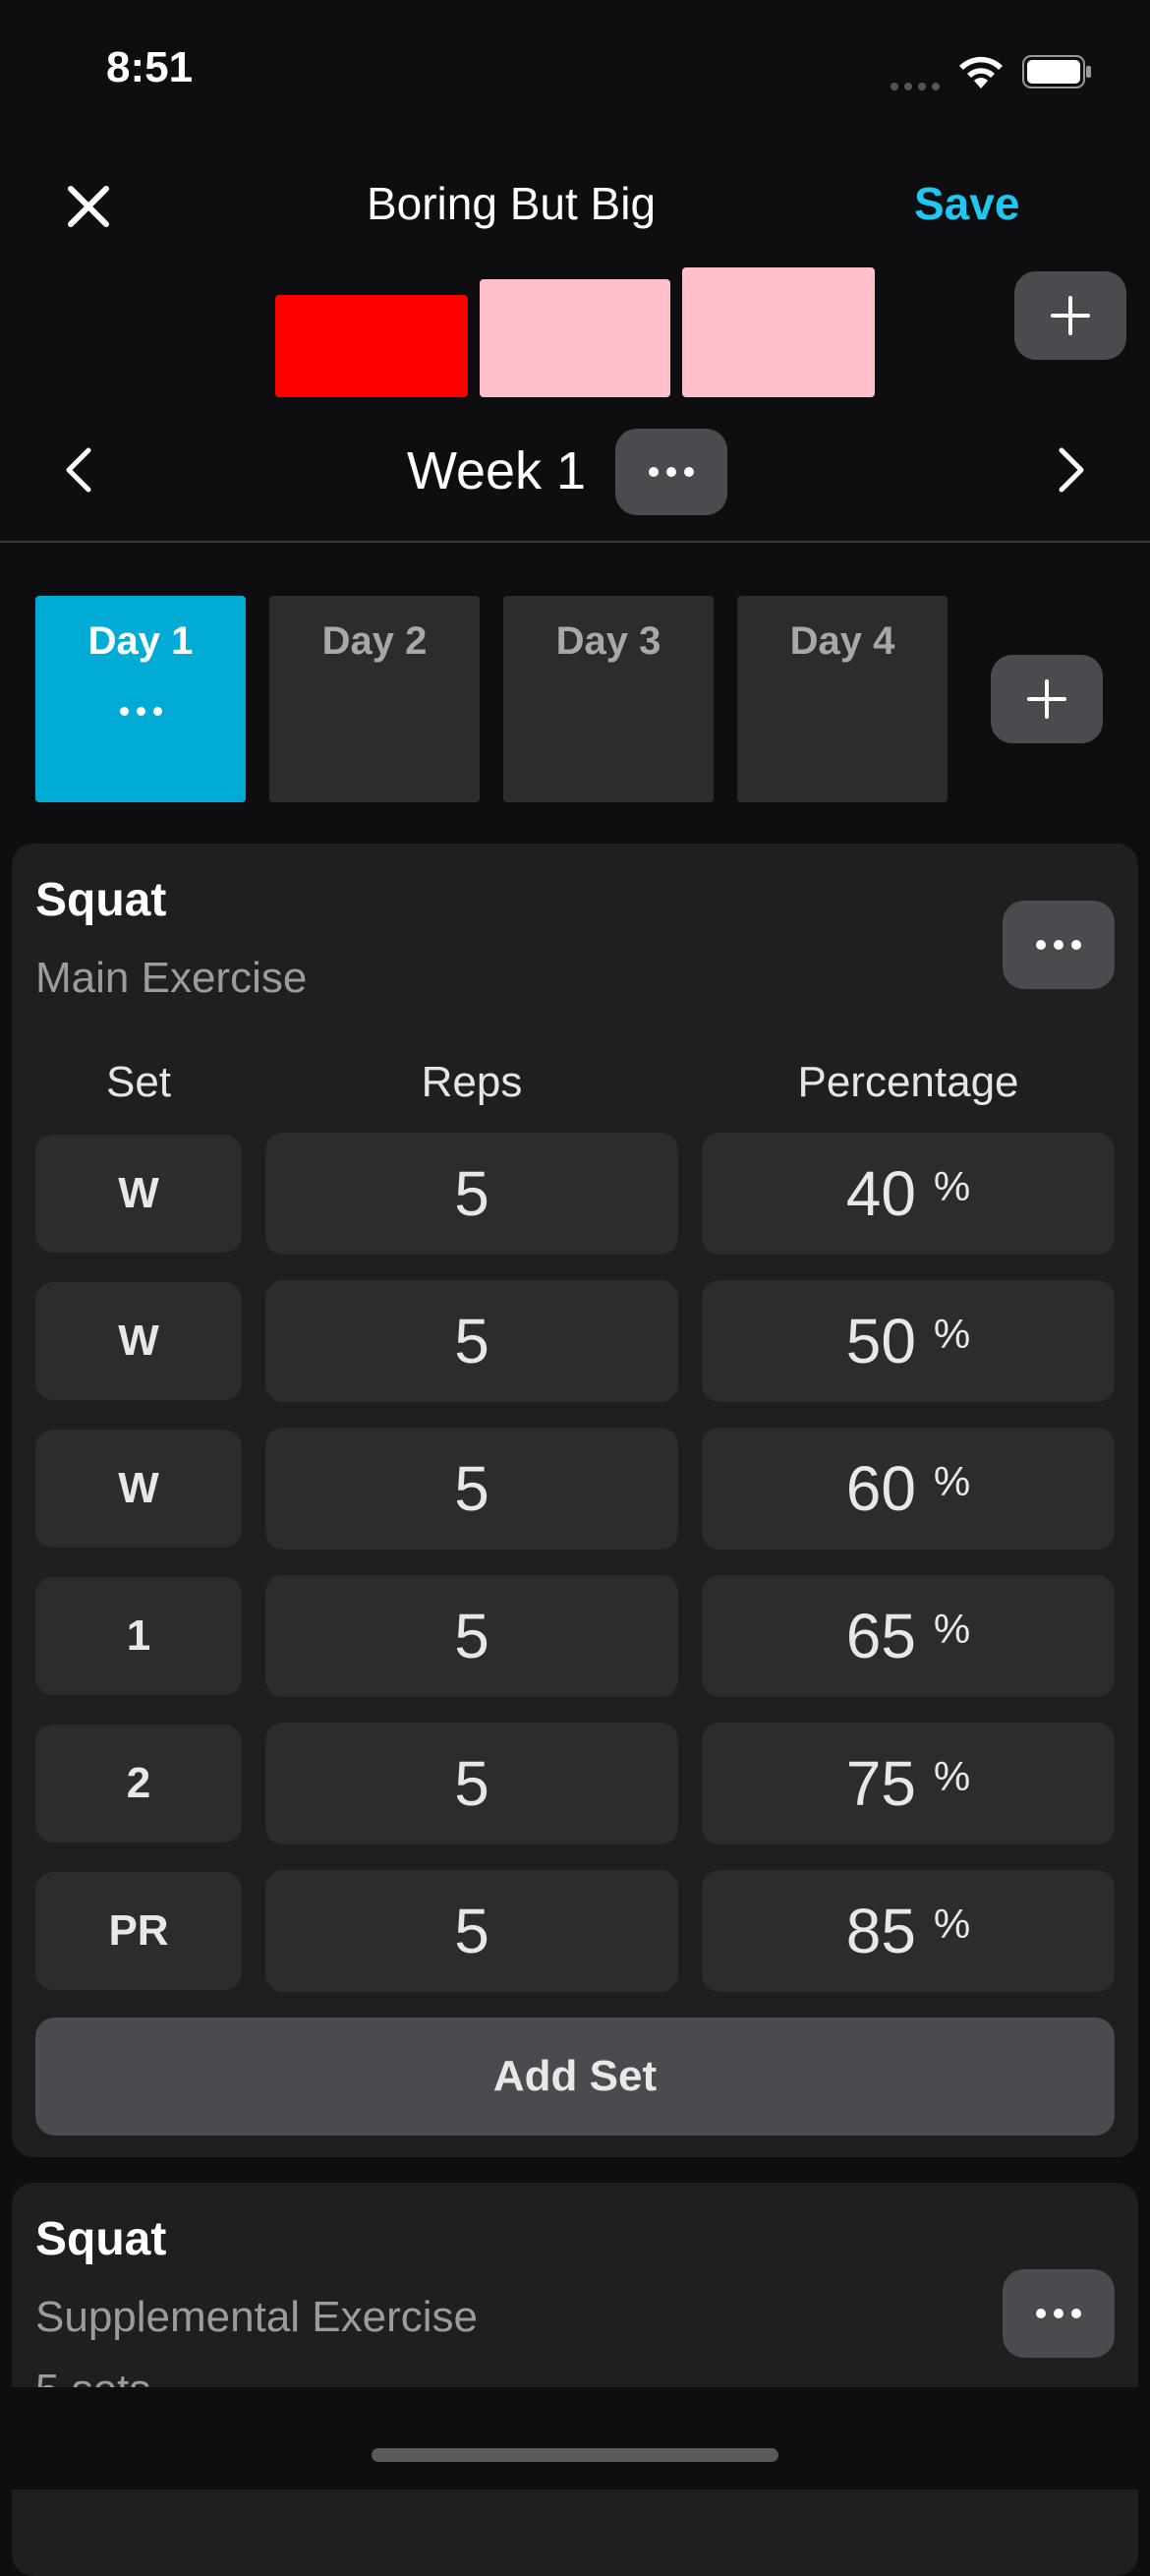  What do you see at coordinates (575, 2379) in the screenshot?
I see `exercise-card` at bounding box center [575, 2379].